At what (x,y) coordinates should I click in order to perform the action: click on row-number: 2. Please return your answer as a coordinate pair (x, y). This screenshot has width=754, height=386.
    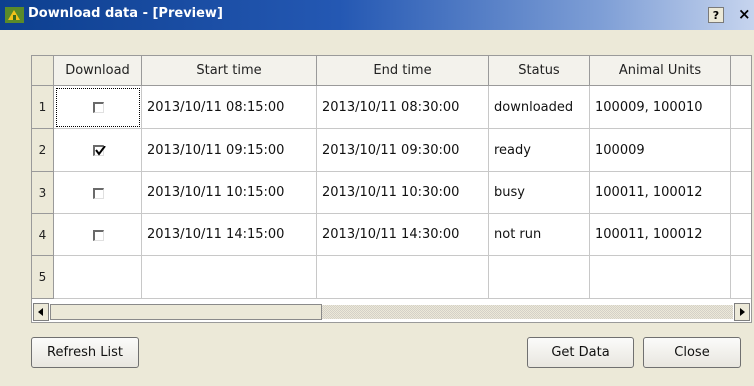
    Looking at the image, I should click on (43, 150).